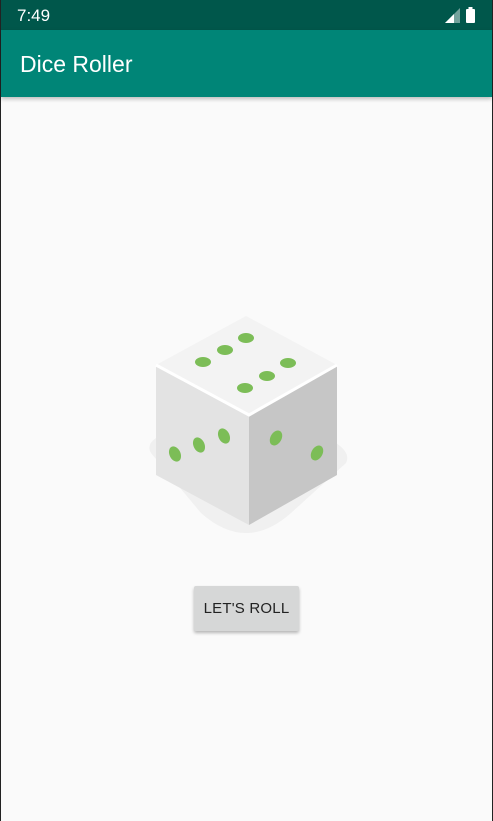 The height and width of the screenshot is (821, 493). I want to click on battery-icon, so click(470, 15).